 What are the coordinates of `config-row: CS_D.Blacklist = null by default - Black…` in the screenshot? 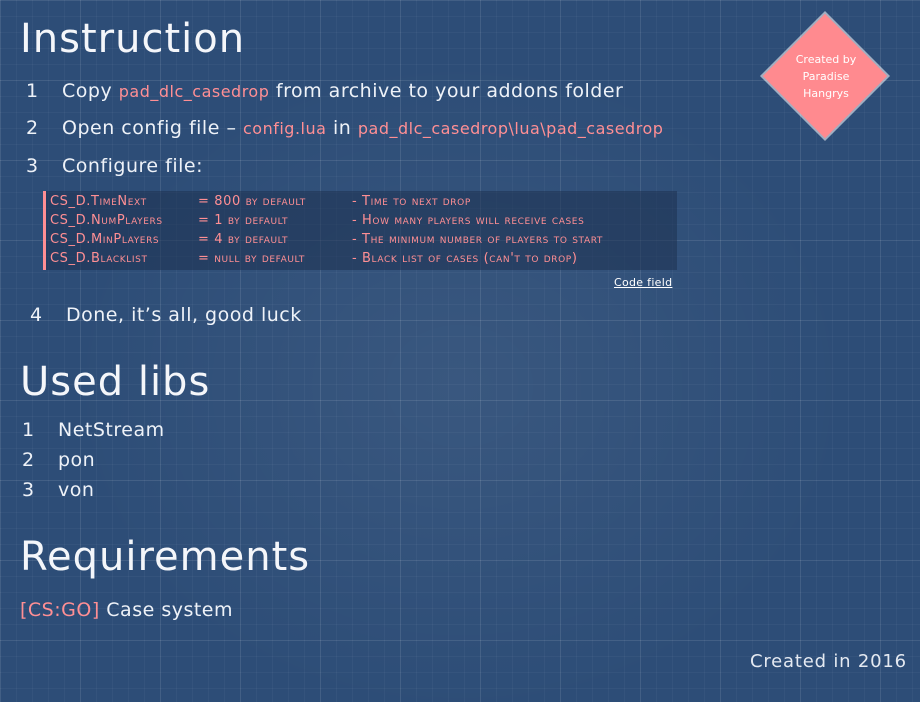 It's located at (363, 260).